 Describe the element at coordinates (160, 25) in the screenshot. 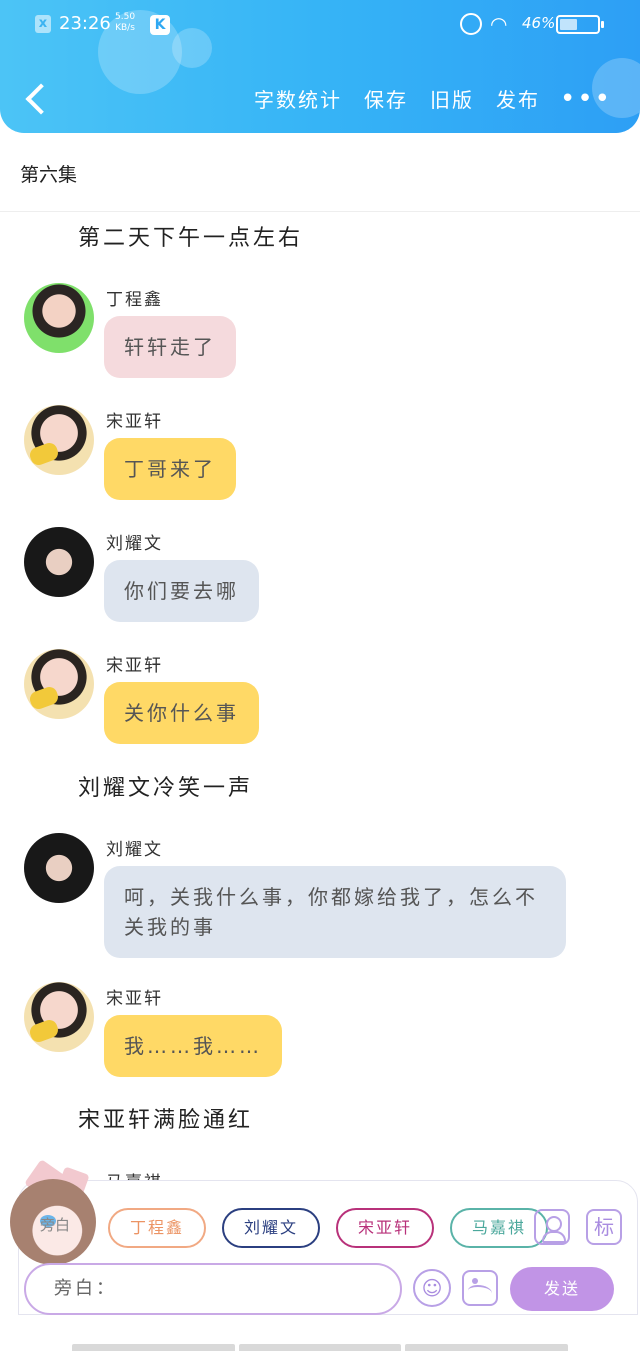

I see `k-app-icon: K` at that location.